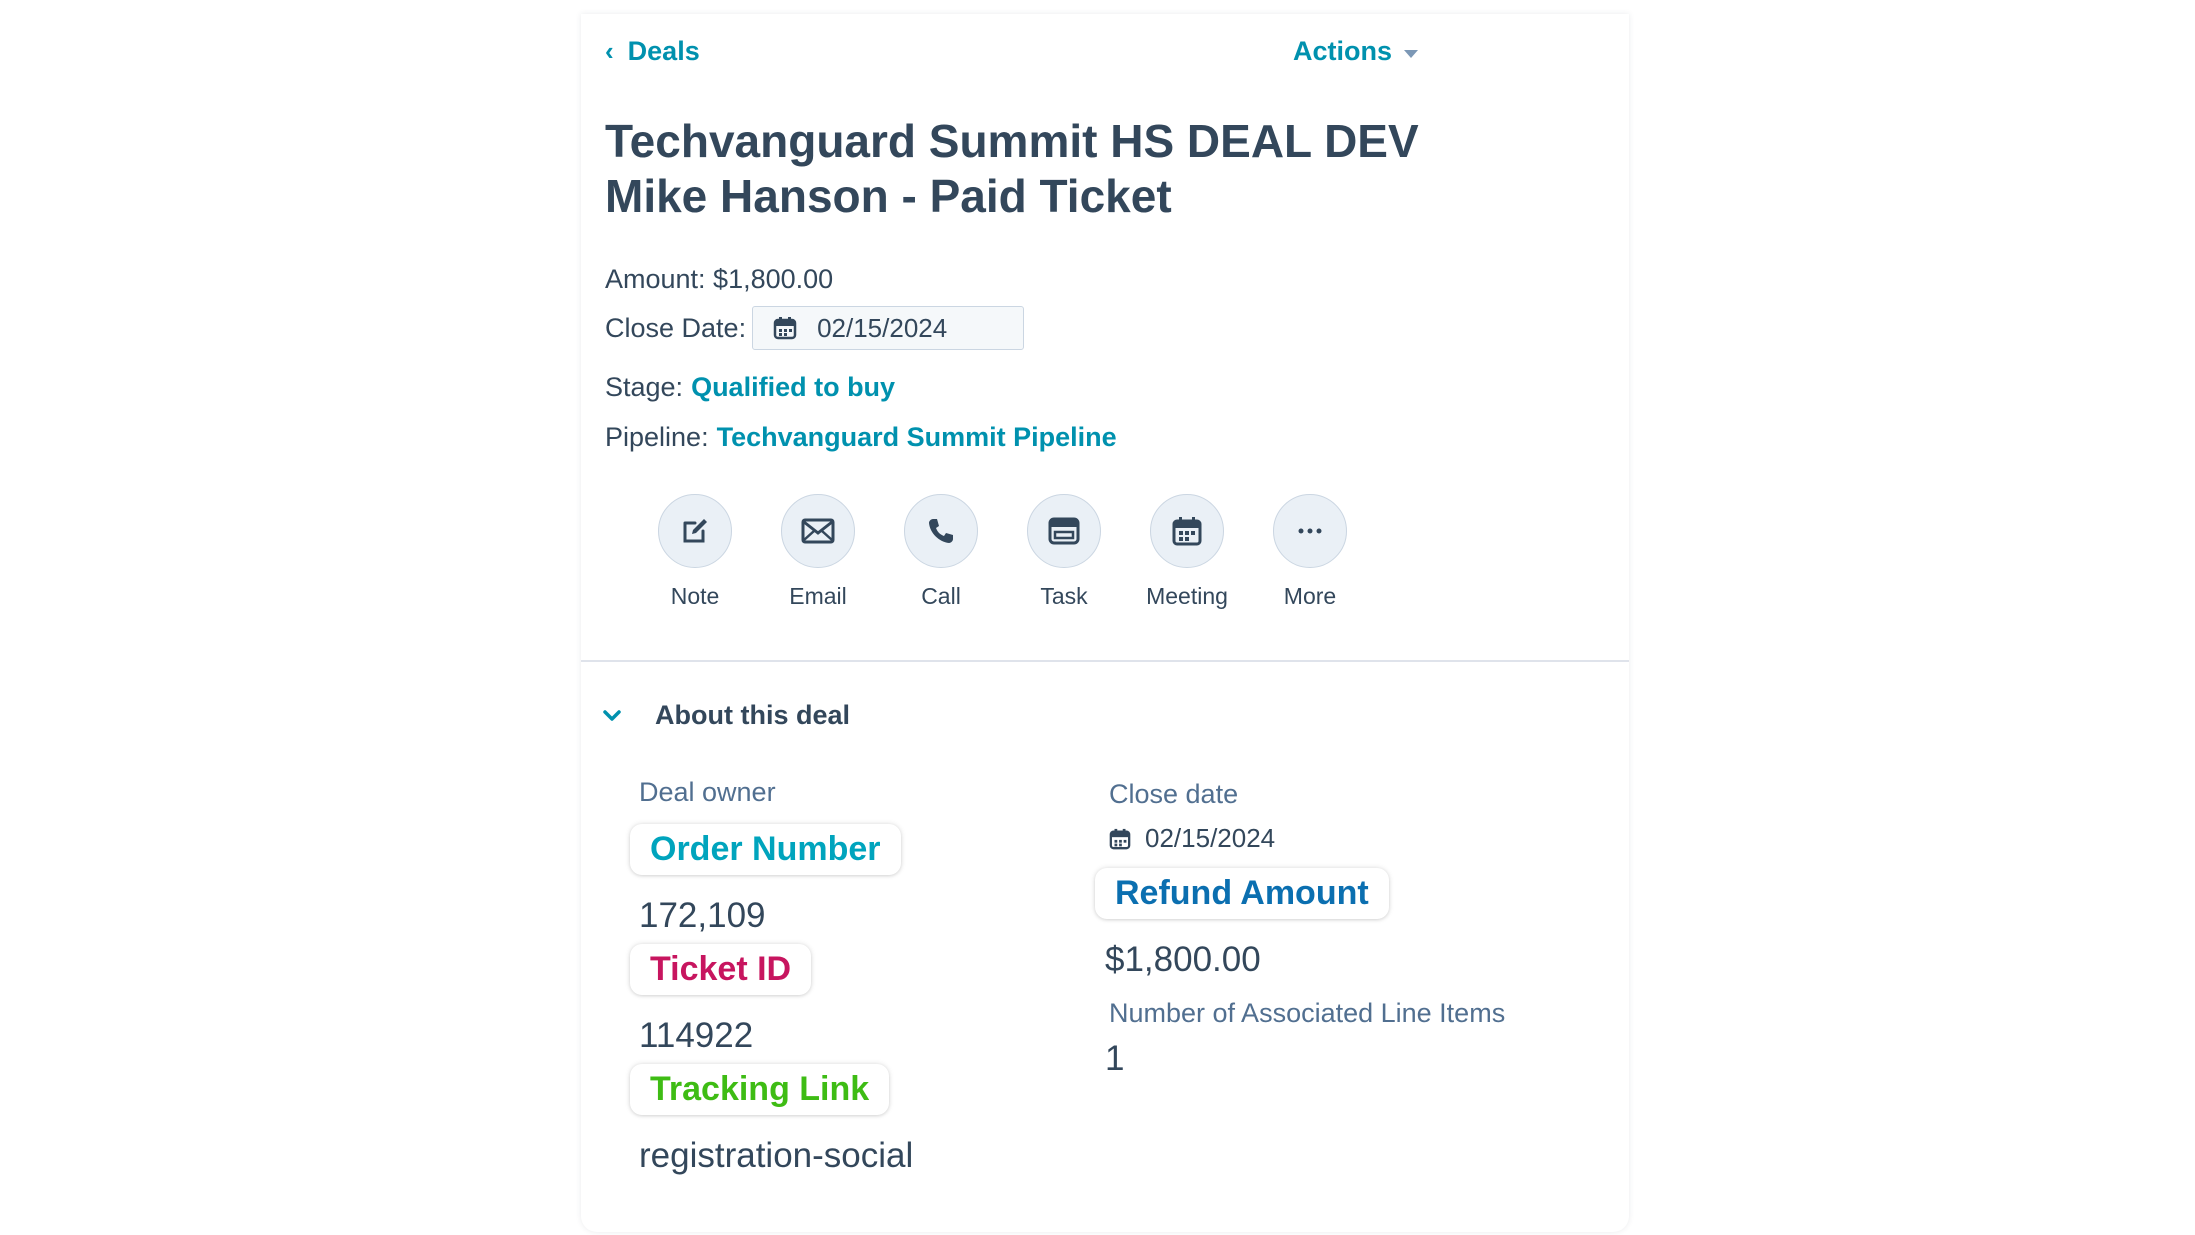  What do you see at coordinates (1187, 596) in the screenshot?
I see `meeting-label: Meeting` at bounding box center [1187, 596].